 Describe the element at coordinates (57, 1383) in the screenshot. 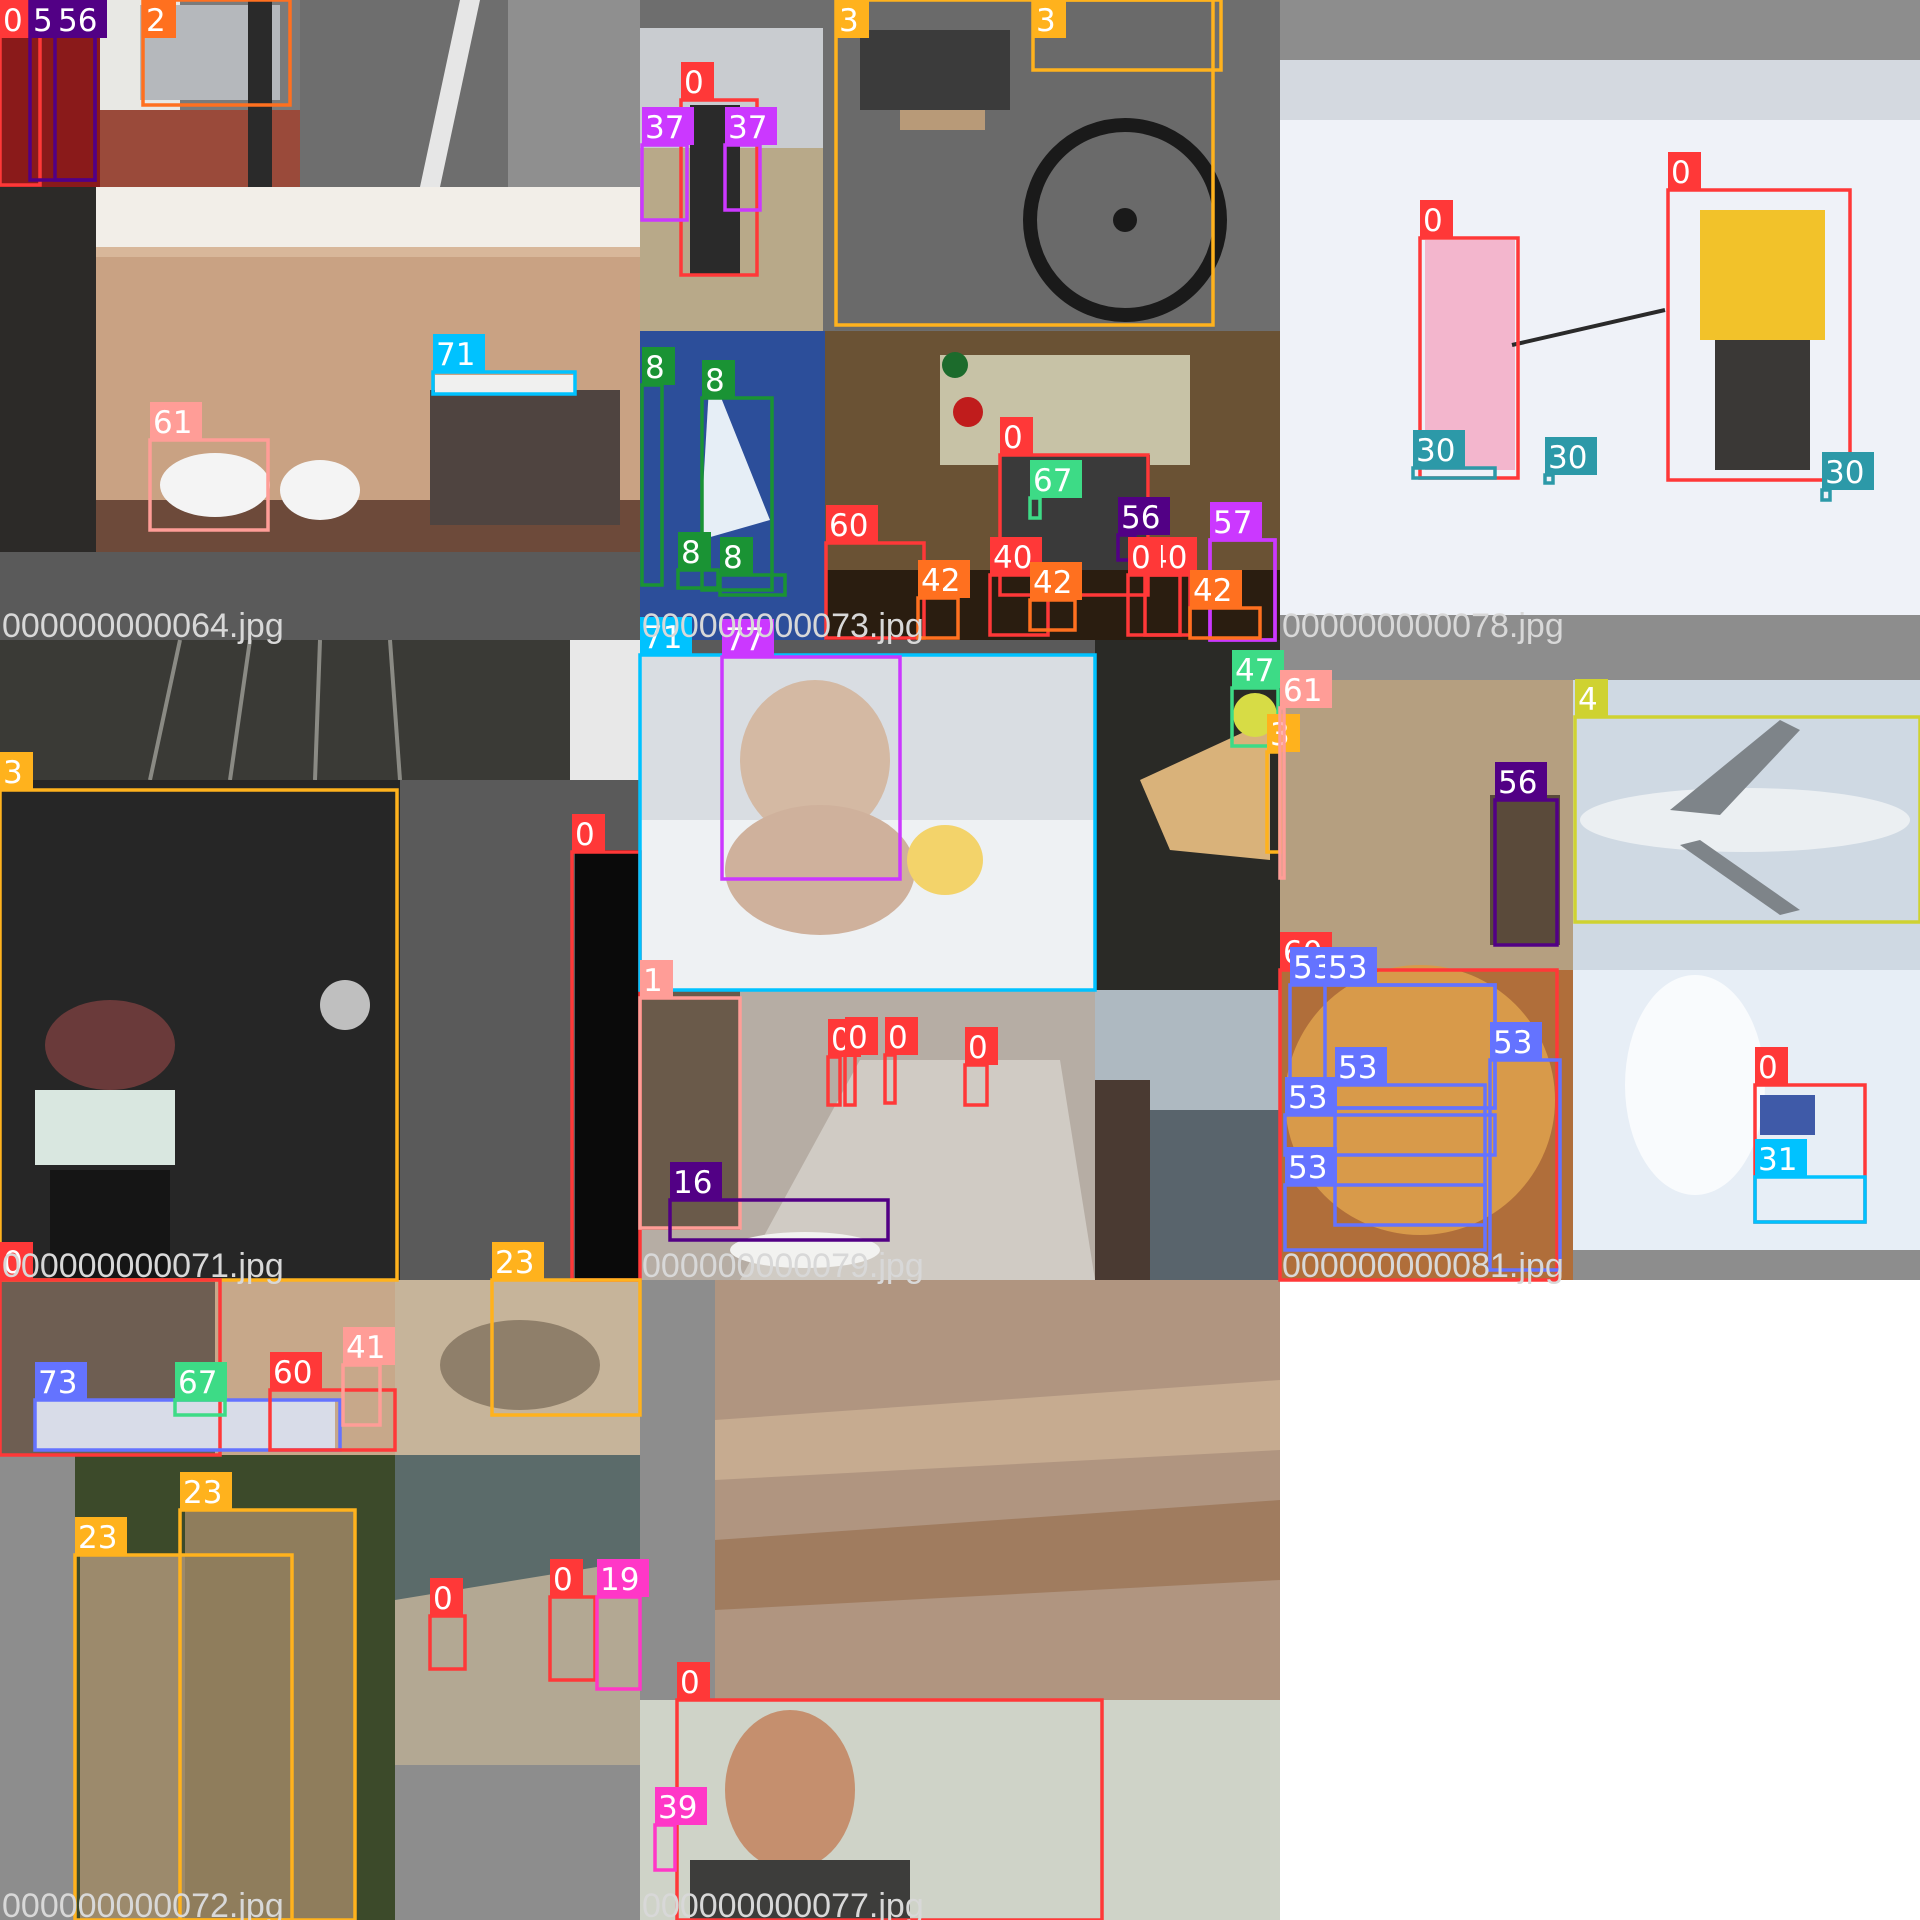

I see `class-label: 73` at that location.